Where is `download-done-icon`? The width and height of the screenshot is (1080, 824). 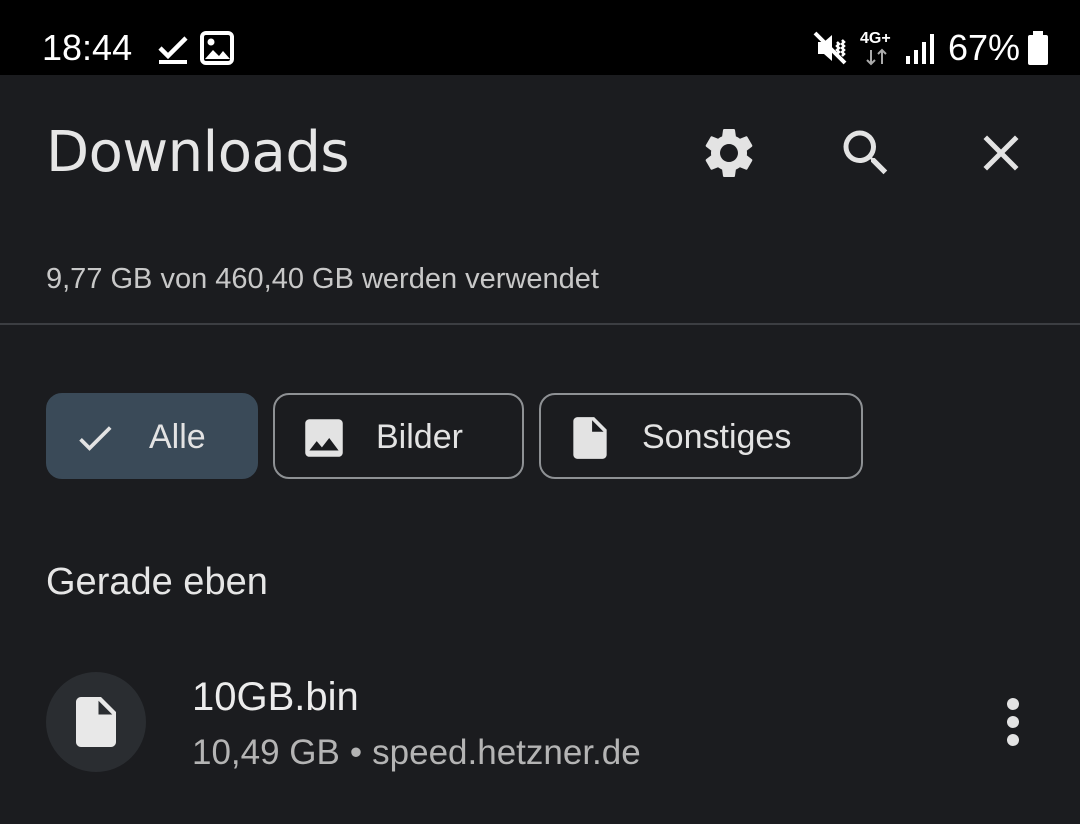
download-done-icon is located at coordinates (173, 50).